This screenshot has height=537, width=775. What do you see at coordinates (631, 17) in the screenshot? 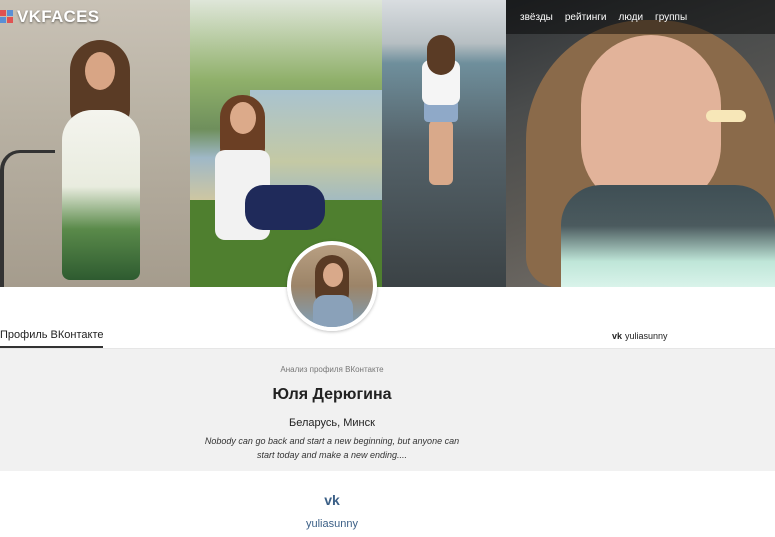
I see `nav-item-people: люди` at bounding box center [631, 17].